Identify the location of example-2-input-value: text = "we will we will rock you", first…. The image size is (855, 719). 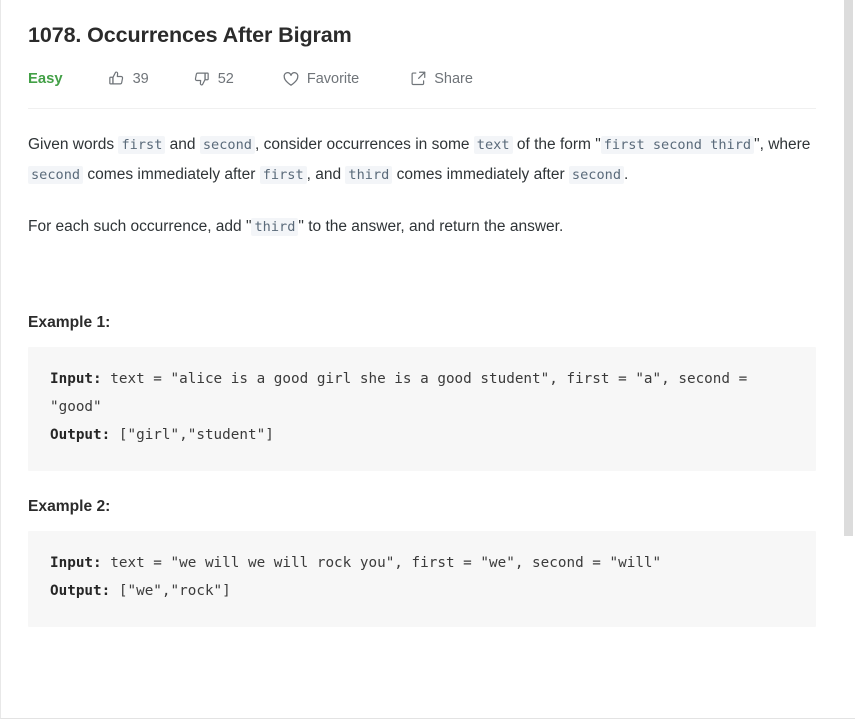
(381, 562).